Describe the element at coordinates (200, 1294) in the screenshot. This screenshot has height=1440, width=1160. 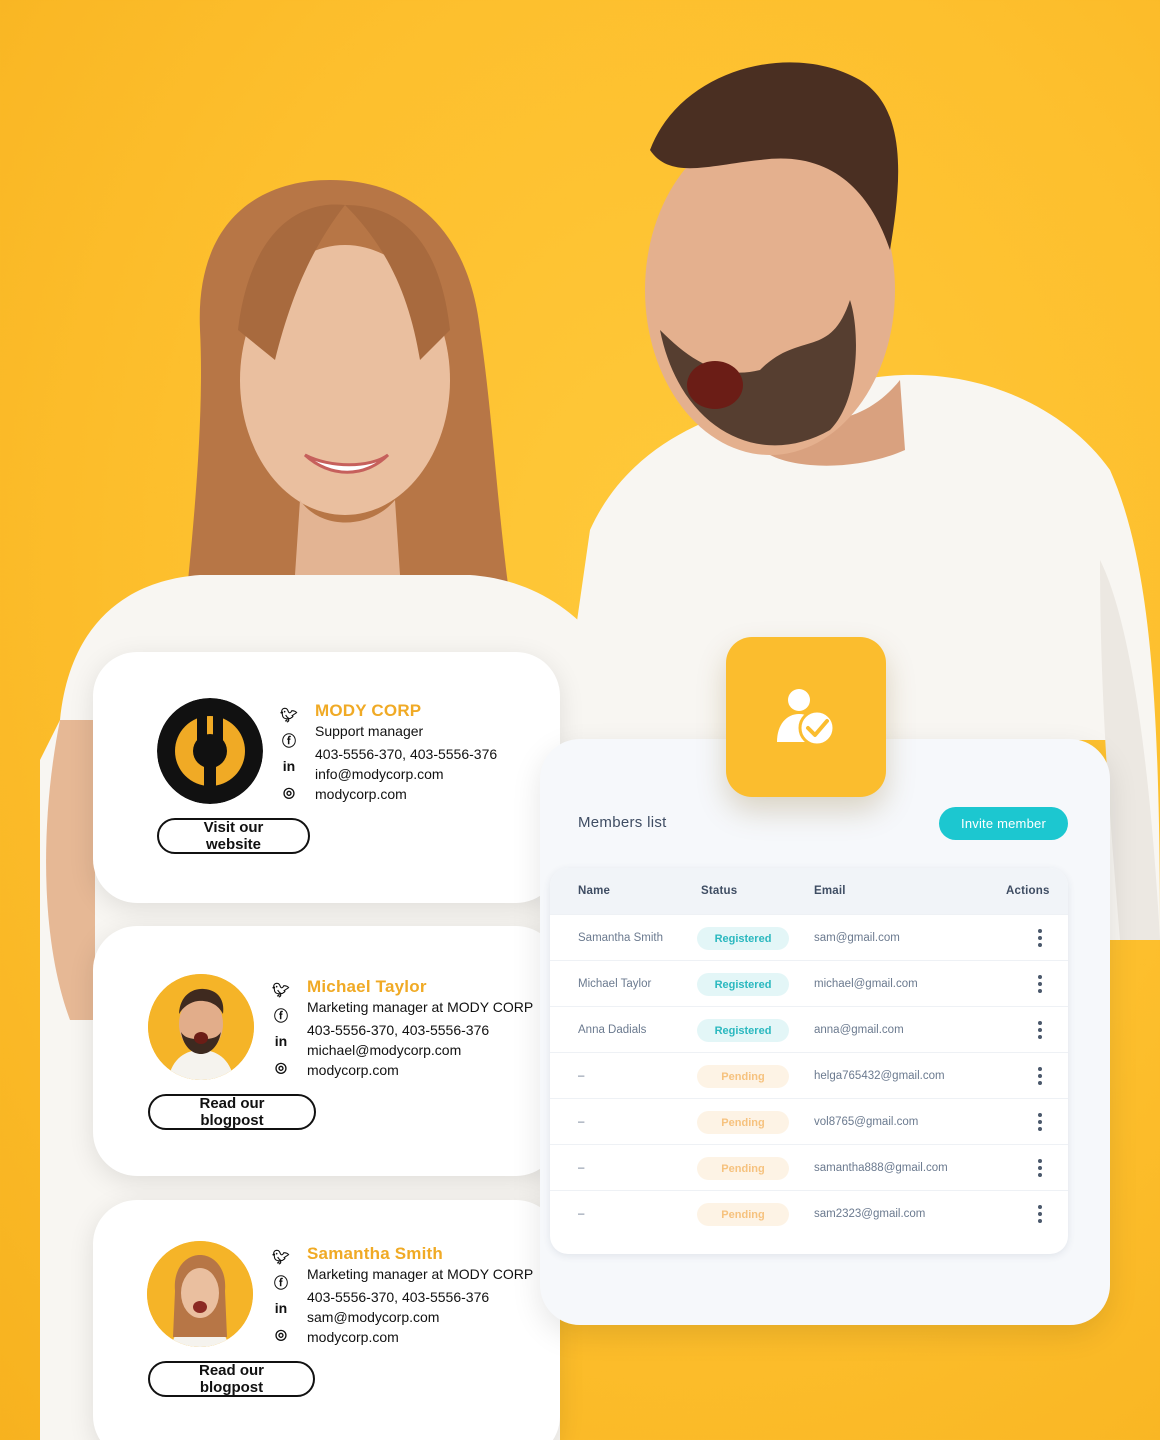
I see `samantha-avatar` at that location.